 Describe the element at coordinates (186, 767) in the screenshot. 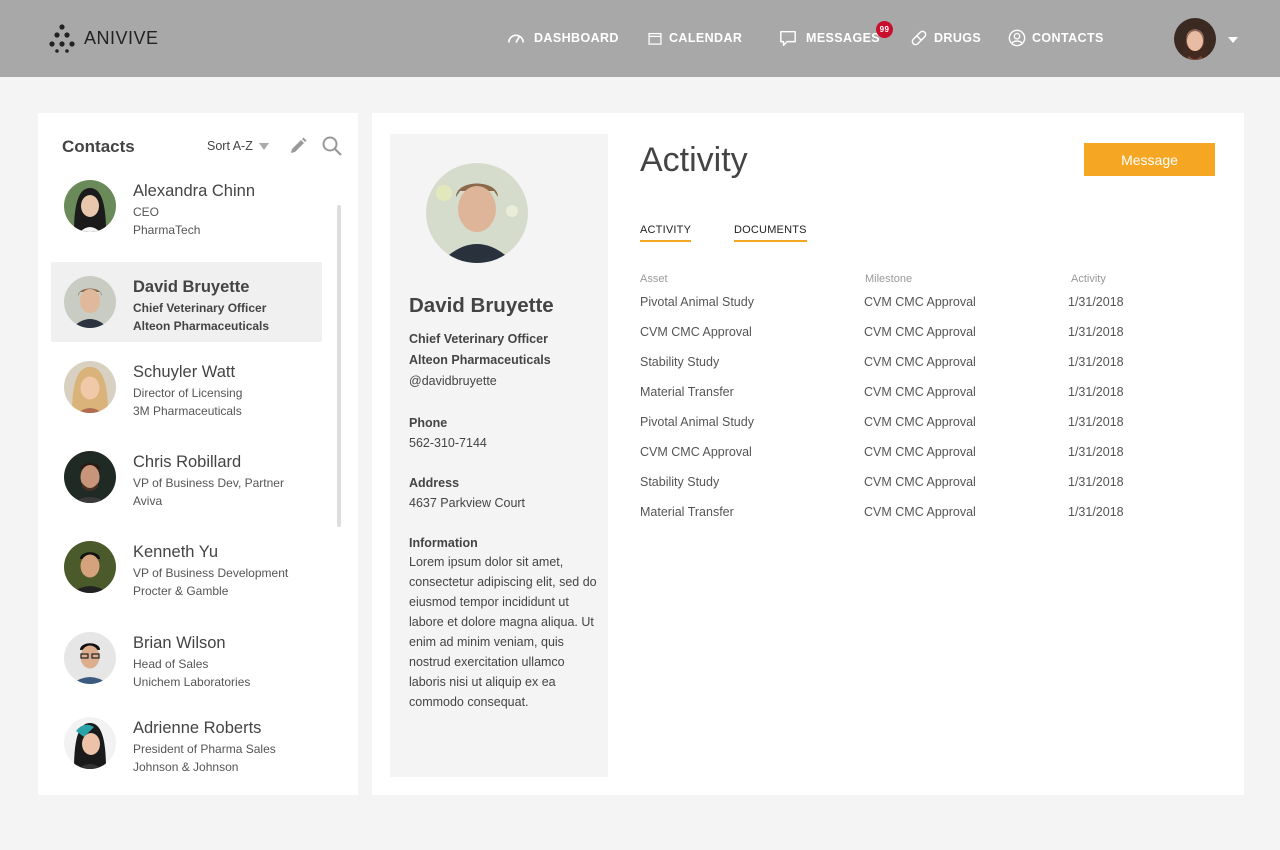

I see `contact-company: Johnson & Johnson` at that location.